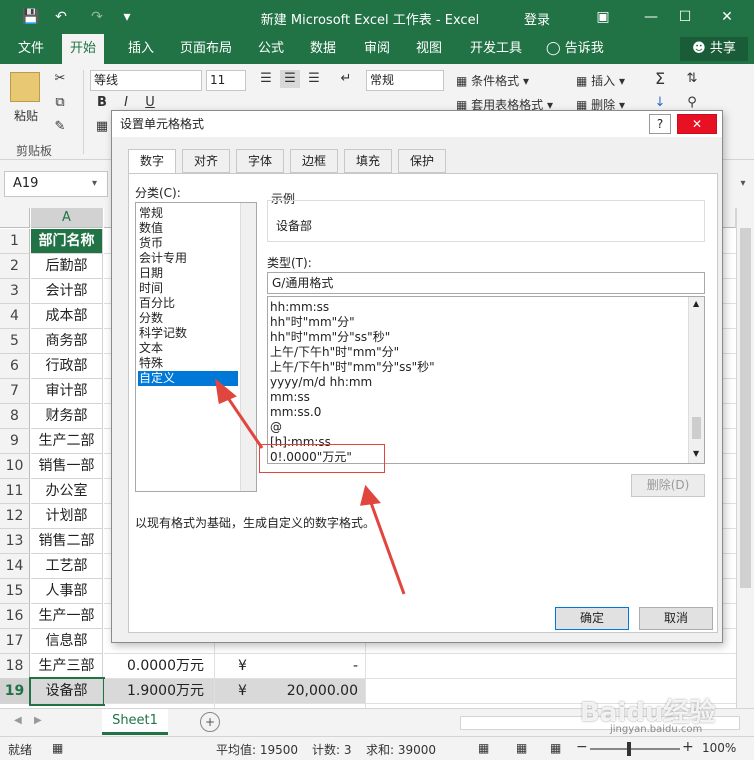 This screenshot has height=760, width=754. I want to click on arrow-to-custom-format, so click(387, 547).